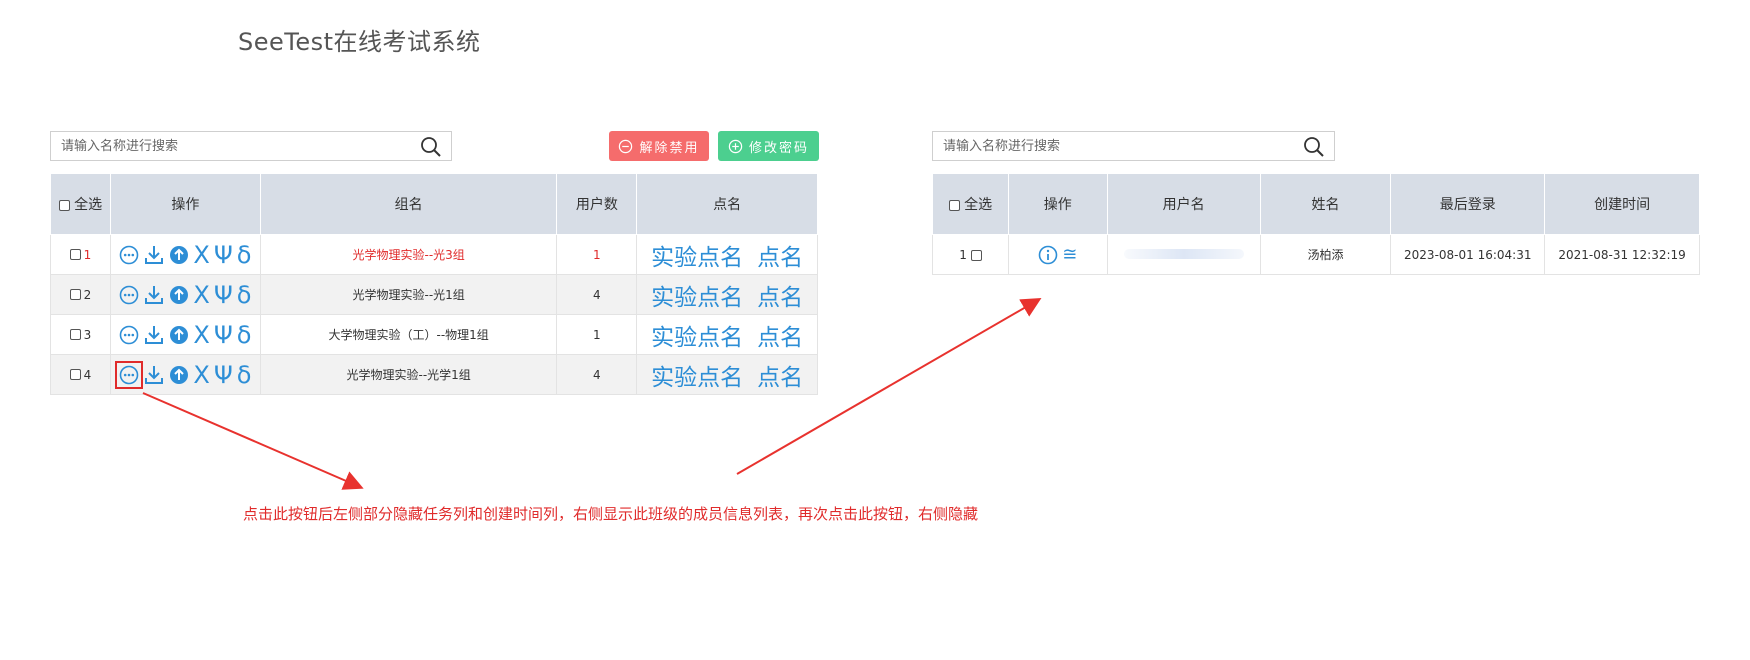 The image size is (1750, 660). I want to click on arrow-to-member-table, so click(889, 386).